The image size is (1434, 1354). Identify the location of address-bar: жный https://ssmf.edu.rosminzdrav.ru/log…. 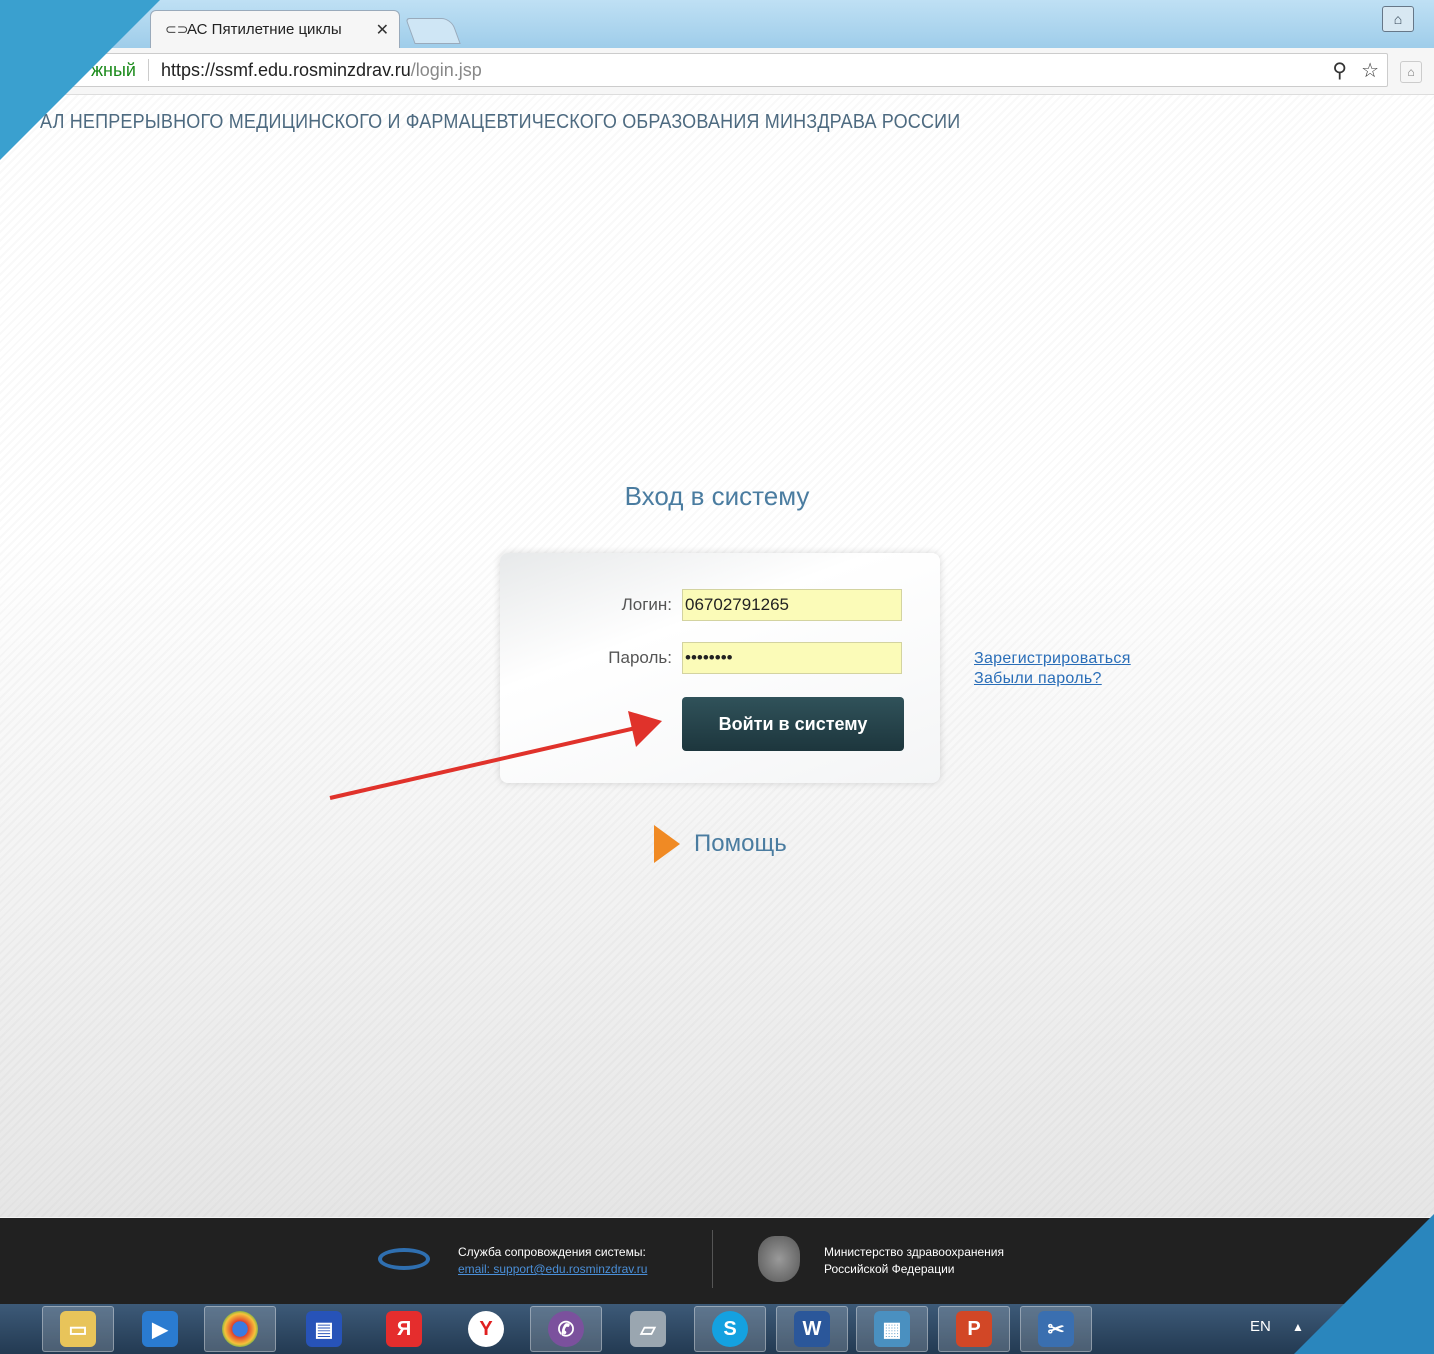
(717, 71).